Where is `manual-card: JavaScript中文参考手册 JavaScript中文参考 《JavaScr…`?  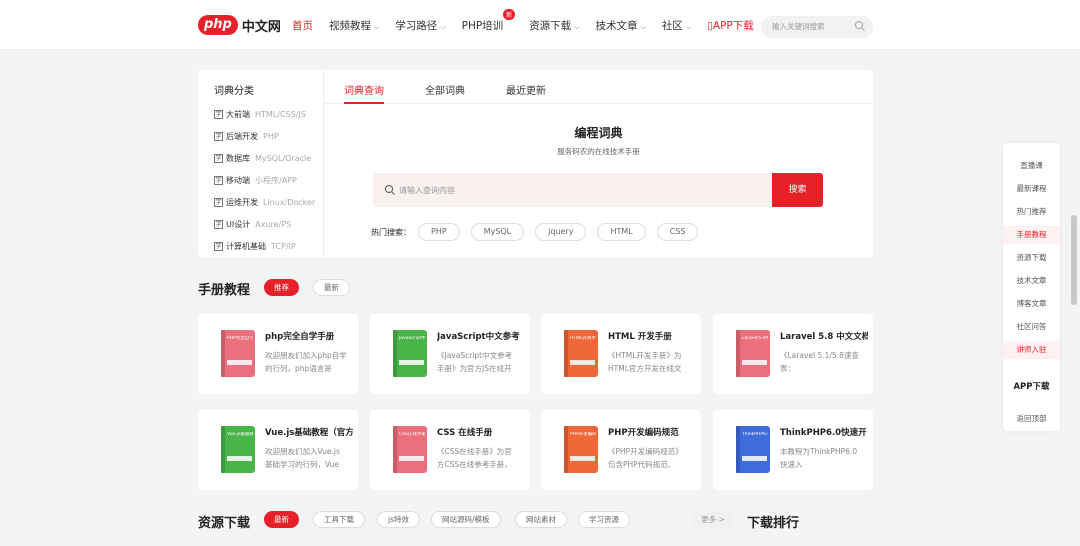 manual-card: JavaScript中文参考手册 JavaScript中文参考 《JavaScr… is located at coordinates (450, 354).